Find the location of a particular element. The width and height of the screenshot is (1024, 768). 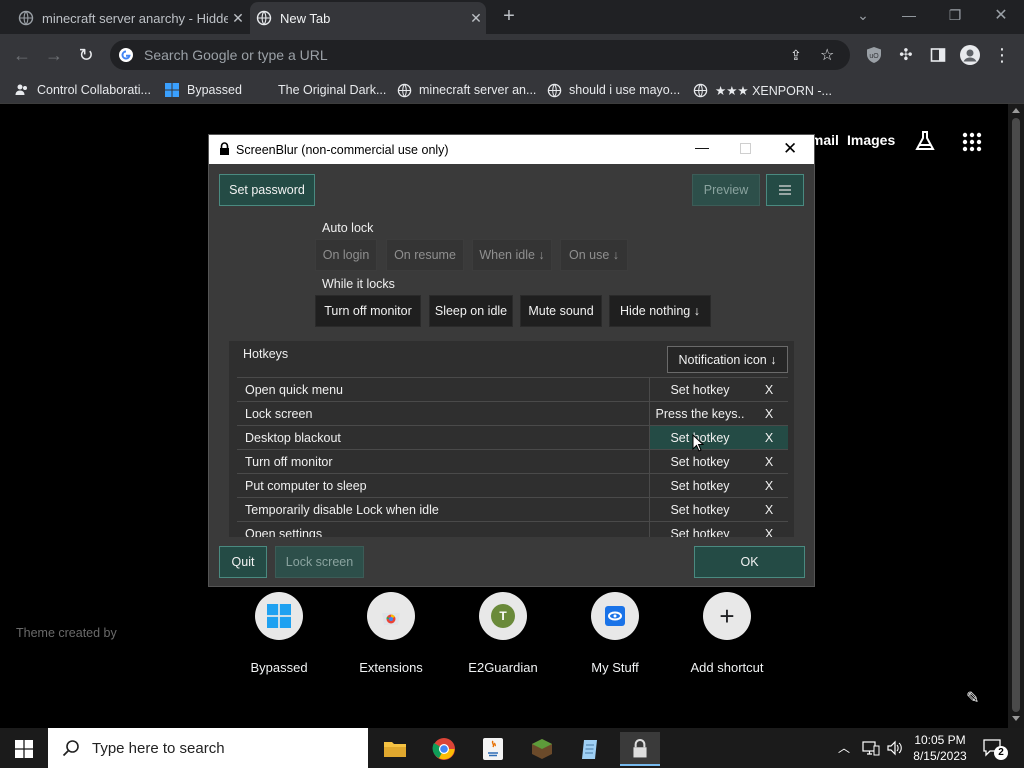

tab-minecraft: minecraft server anarchy - Hidde ✕ is located at coordinates (130, 18).